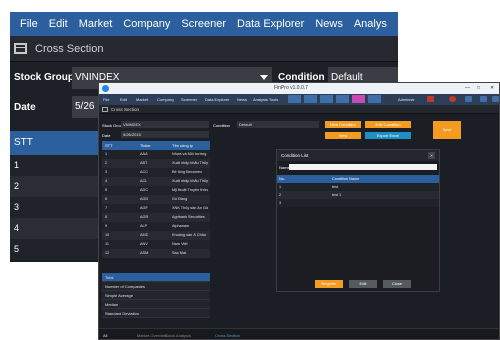  What do you see at coordinates (165, 99) in the screenshot?
I see `fp-menu-company: Company` at bounding box center [165, 99].